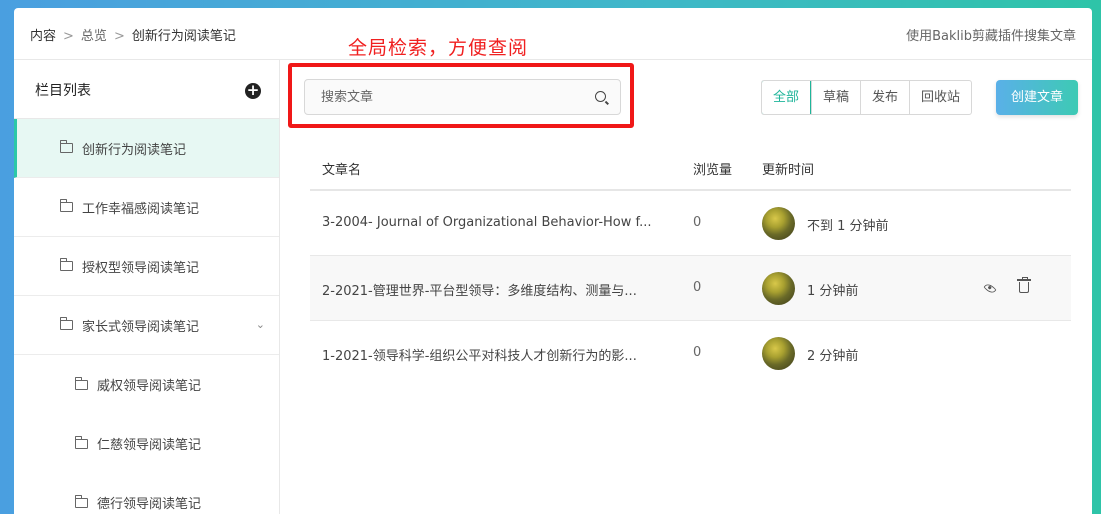  Describe the element at coordinates (690, 288) in the screenshot. I see `table-row: 2-2021-管理世界-平台型领导：多维度结构、测量与... 0 1 分钟前` at that location.